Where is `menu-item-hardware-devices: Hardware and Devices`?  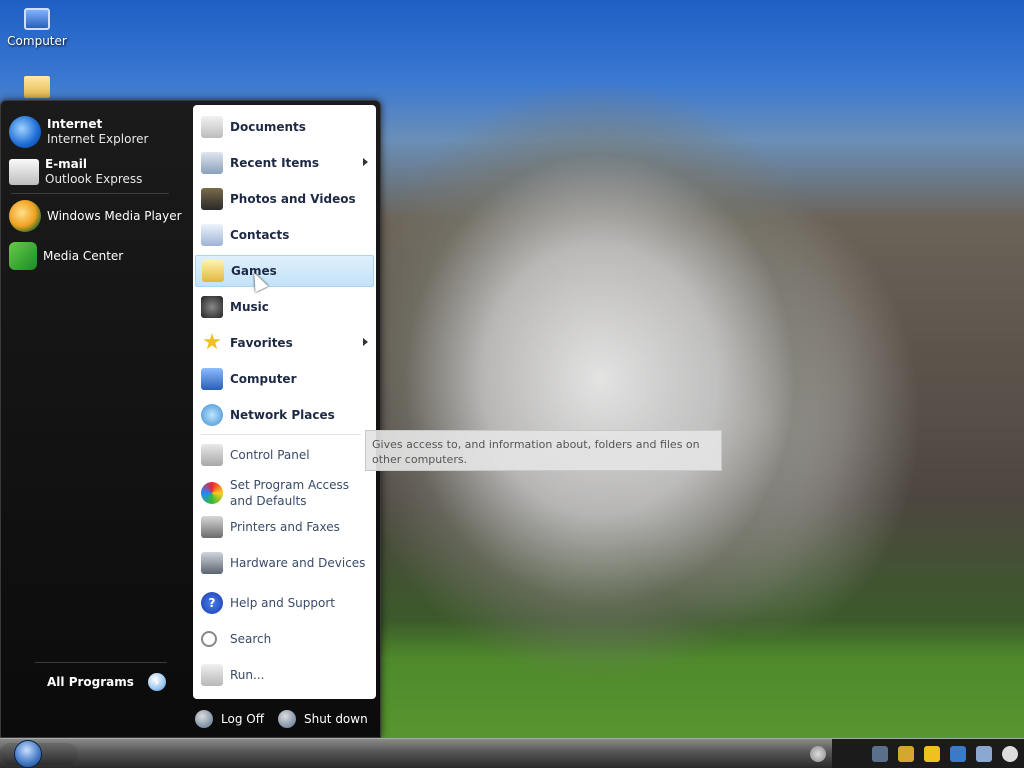 menu-item-hardware-devices: Hardware and Devices is located at coordinates (284, 563).